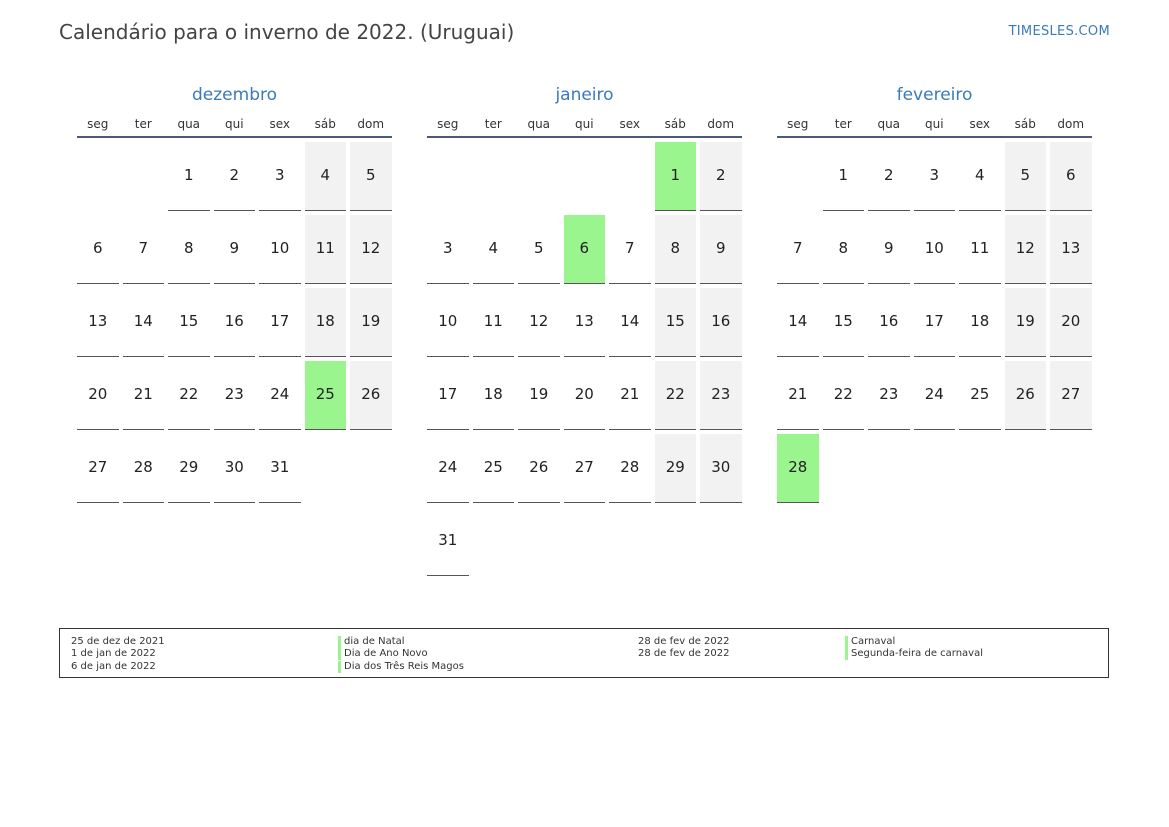 This screenshot has height=827, width=1169. I want to click on day-cell: 6, so click(98, 249).